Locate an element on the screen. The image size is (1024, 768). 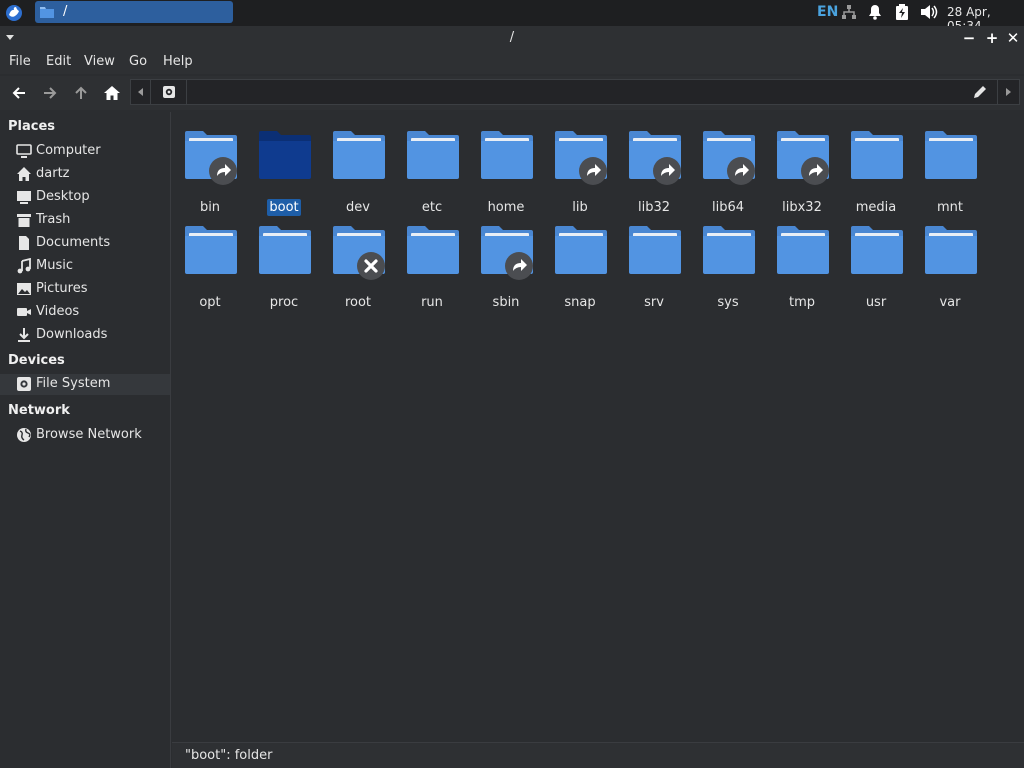
places-heading: Places is located at coordinates (32, 126).